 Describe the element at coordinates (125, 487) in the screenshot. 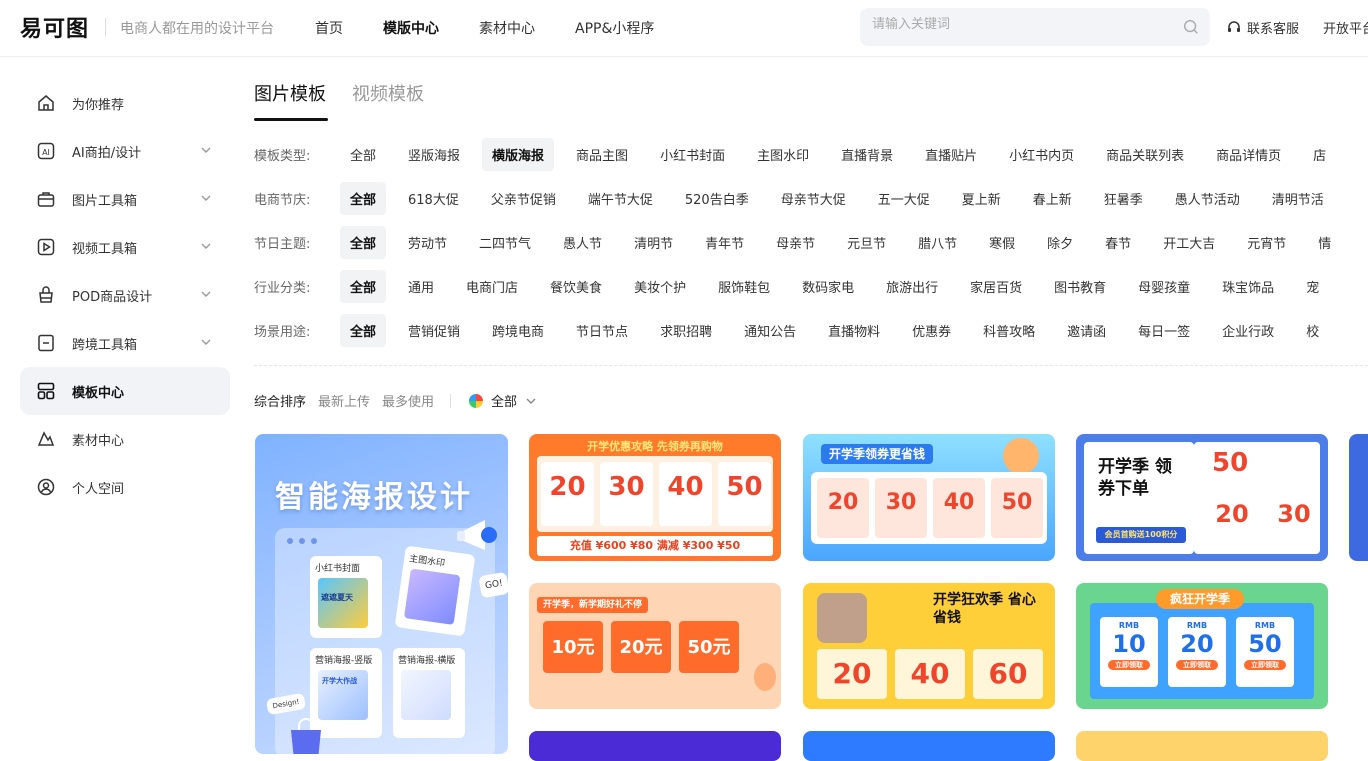

I see `sidebar-item-personal: 个人空间` at that location.